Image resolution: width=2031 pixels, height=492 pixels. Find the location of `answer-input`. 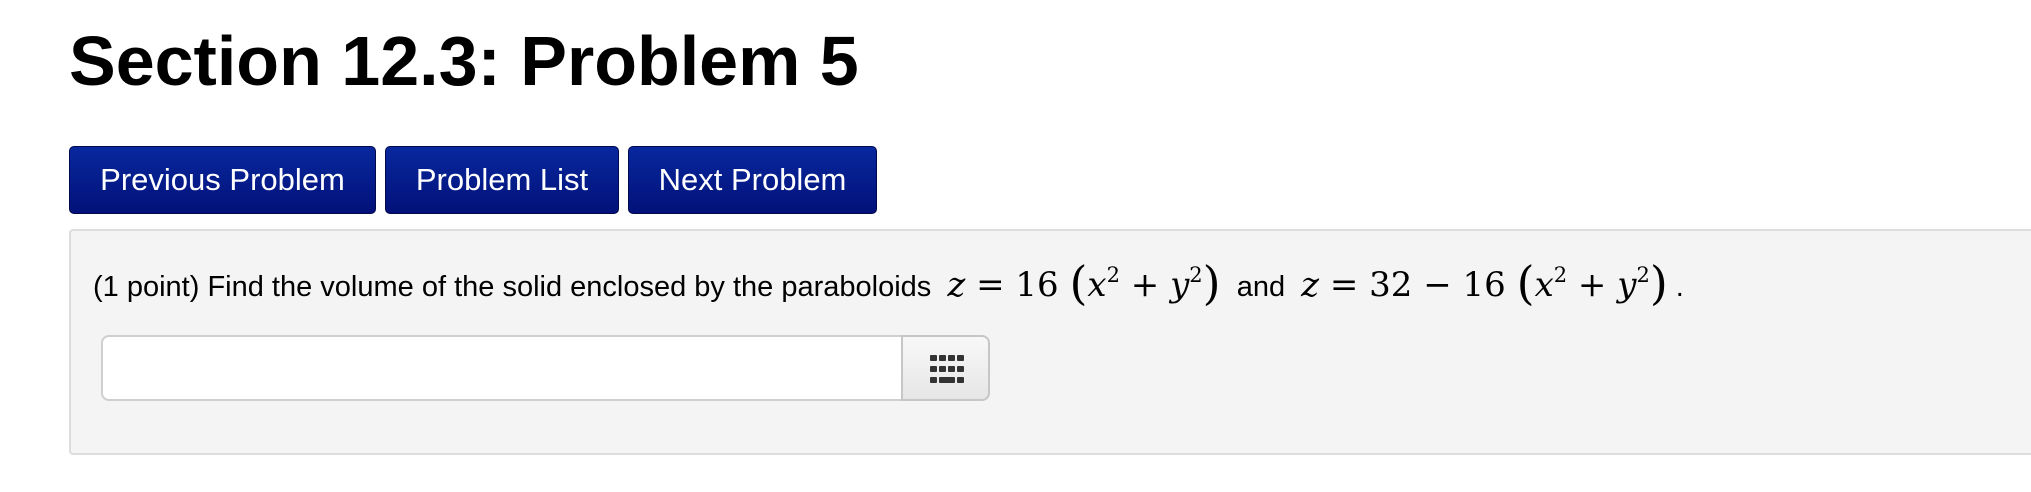

answer-input is located at coordinates (501, 368).